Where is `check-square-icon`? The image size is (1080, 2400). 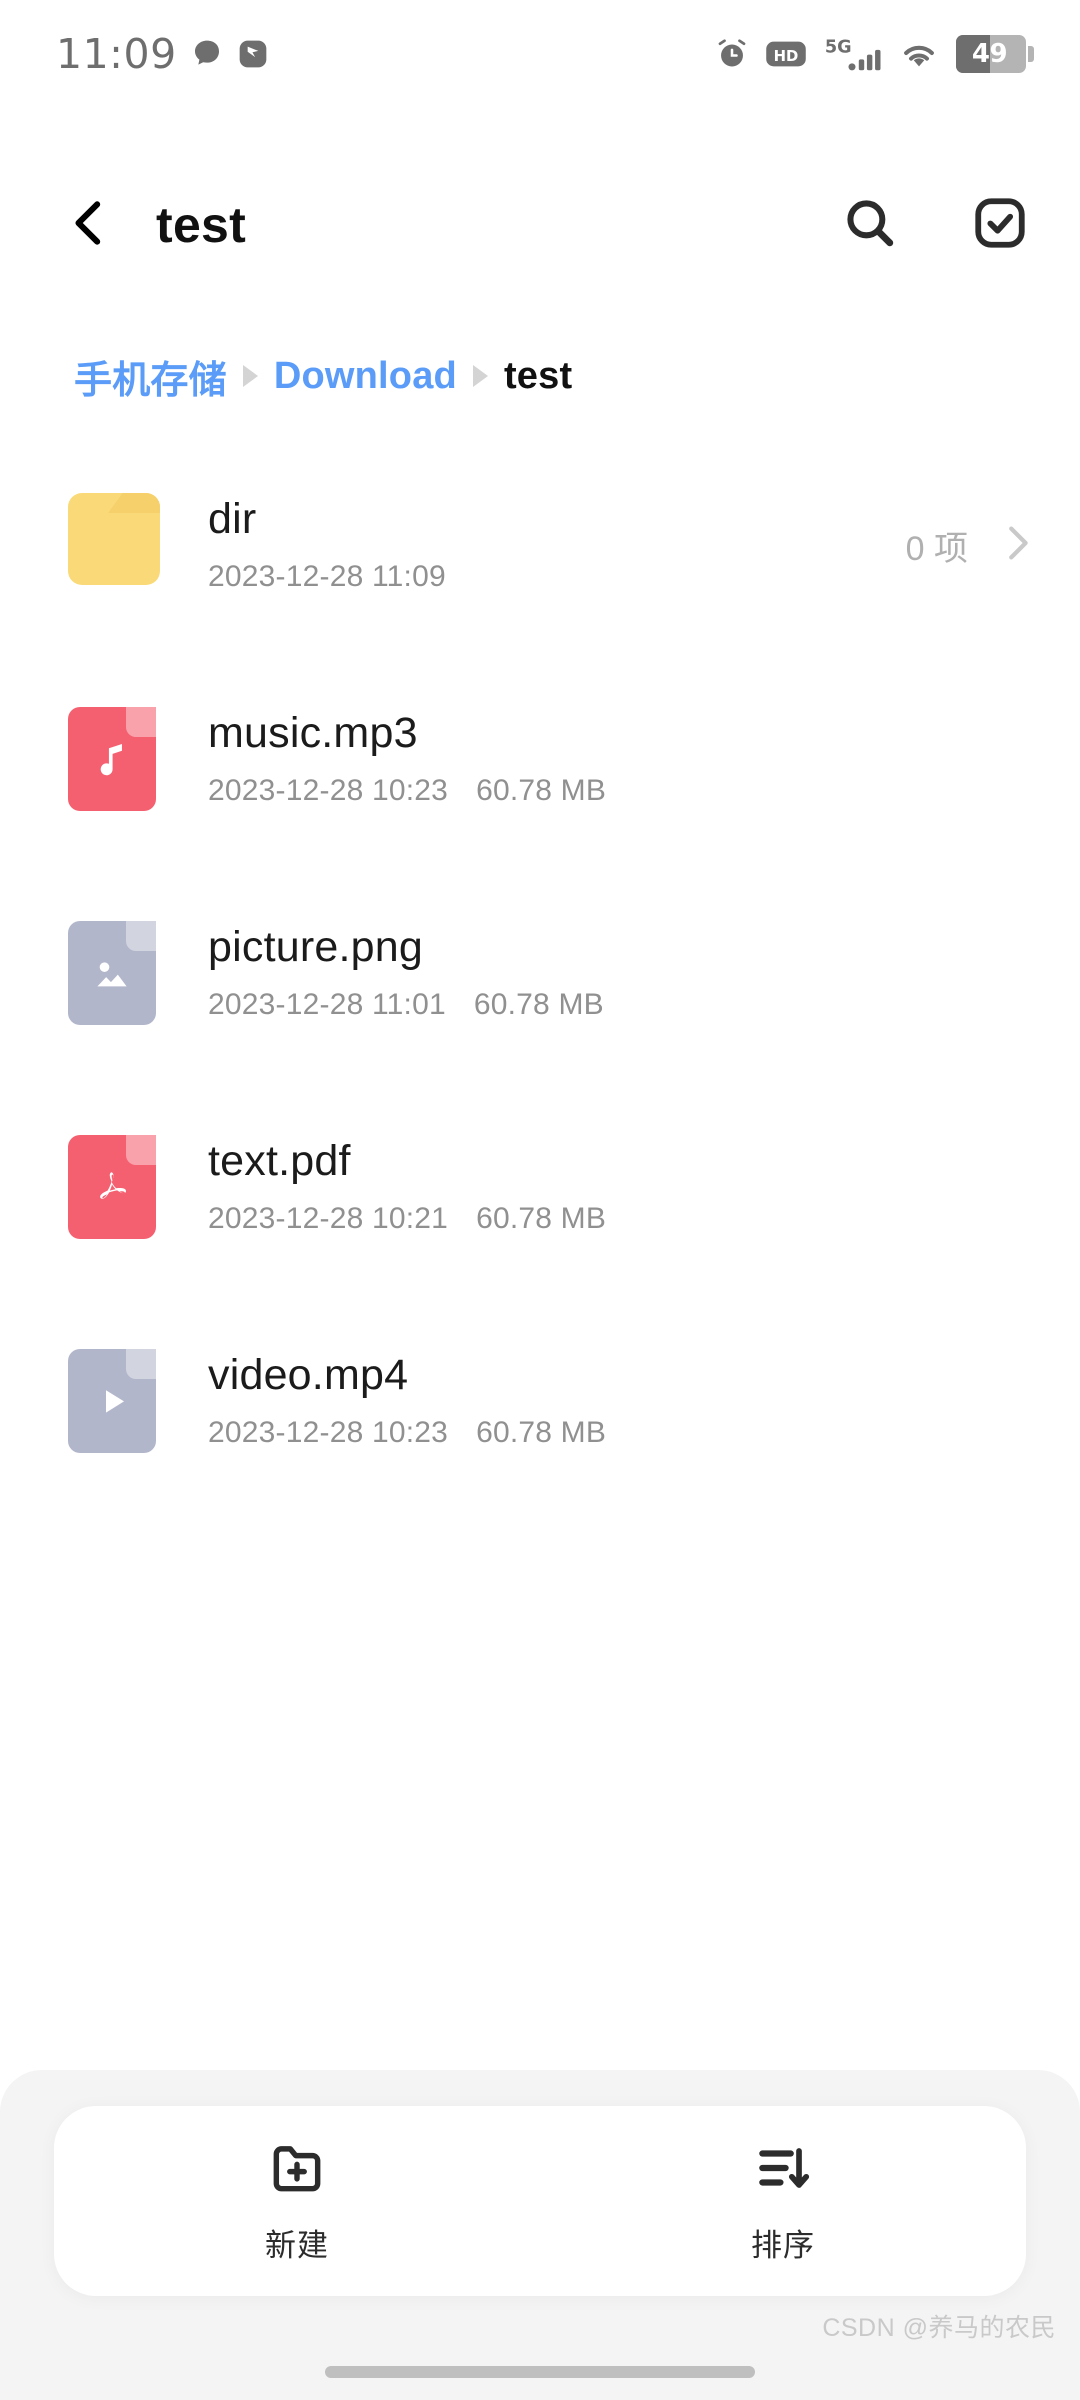
check-square-icon is located at coordinates (1000, 225).